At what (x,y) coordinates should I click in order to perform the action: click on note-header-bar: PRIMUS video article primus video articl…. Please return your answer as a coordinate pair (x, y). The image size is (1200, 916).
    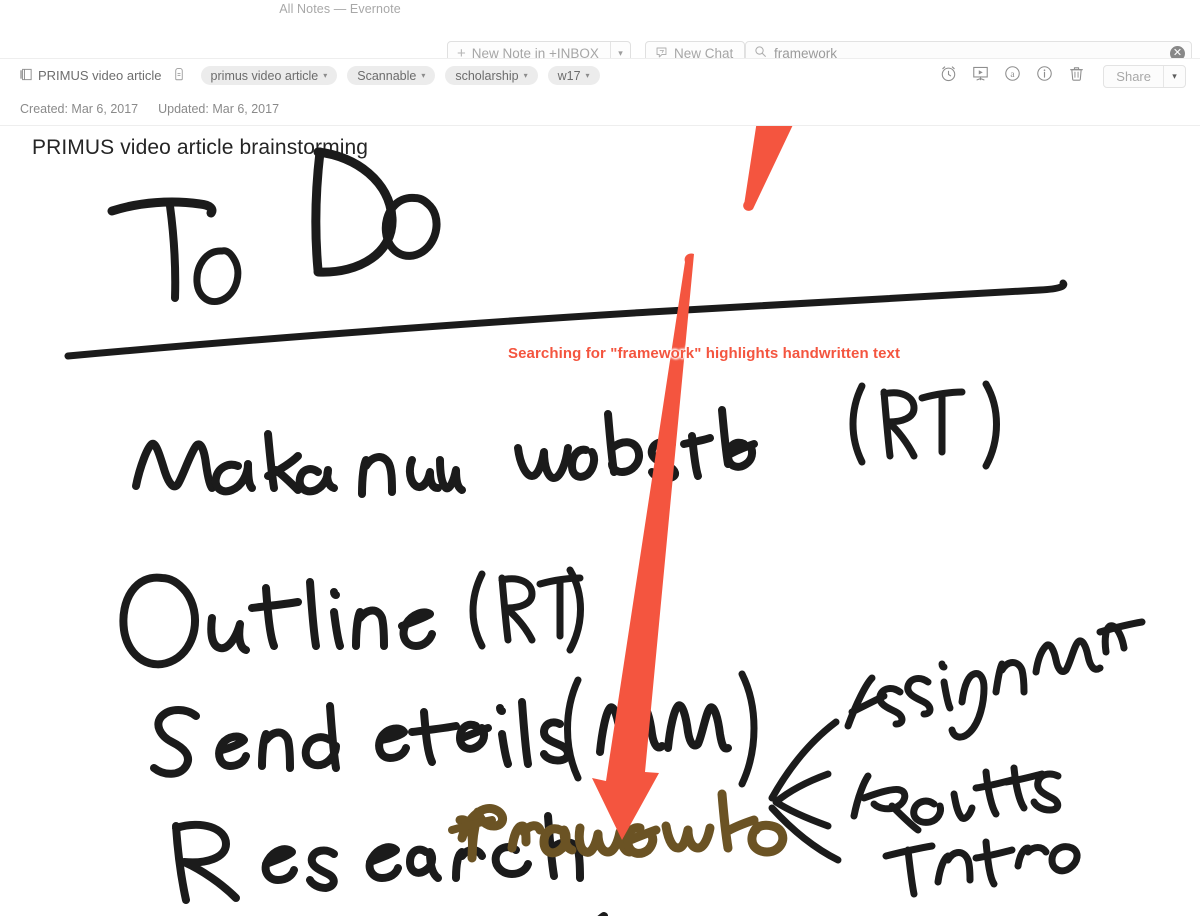
    Looking at the image, I should click on (600, 75).